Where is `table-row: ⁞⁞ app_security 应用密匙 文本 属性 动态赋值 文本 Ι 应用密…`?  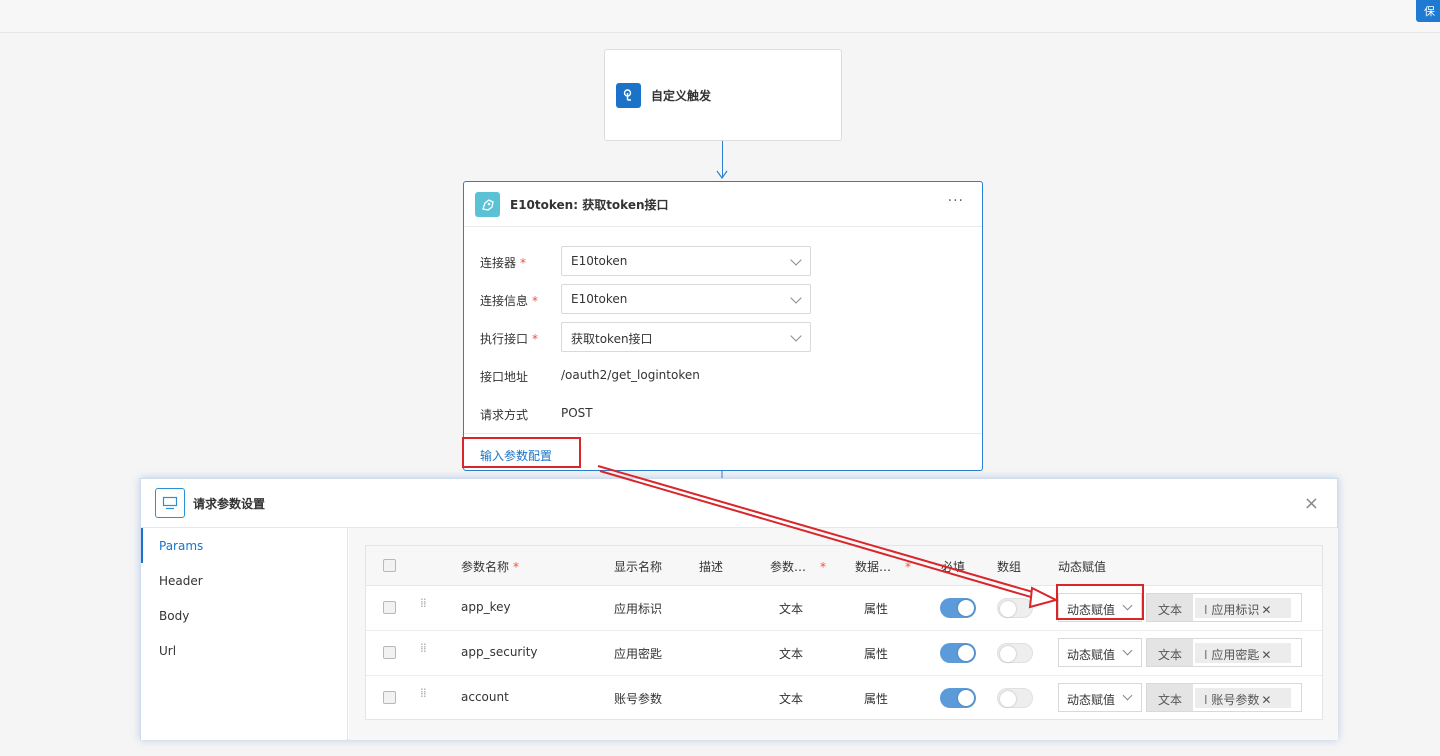
table-row: ⁞⁞ app_security 应用密匙 文本 属性 动态赋值 文本 Ι 应用密… is located at coordinates (844, 653).